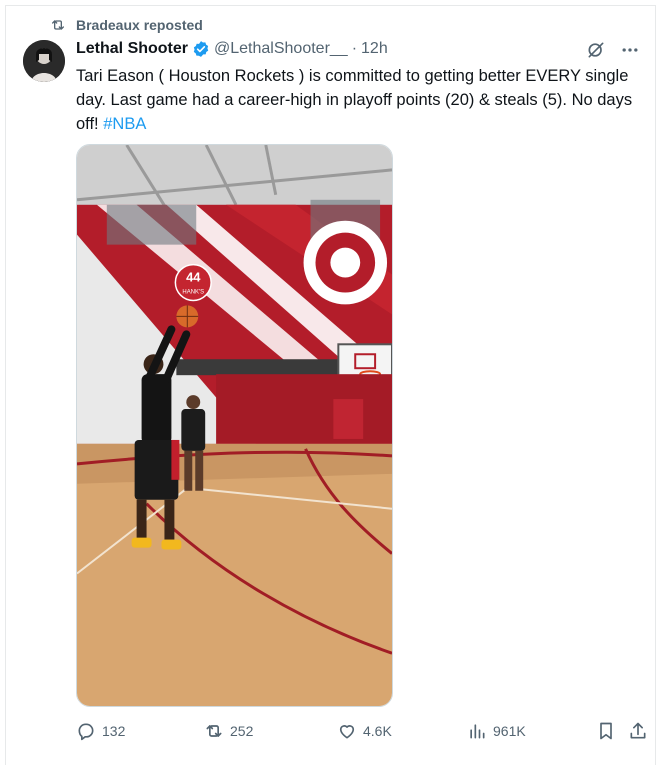 The image size is (660, 765). Describe the element at coordinates (201, 49) in the screenshot. I see `verified-badge-icon` at that location.